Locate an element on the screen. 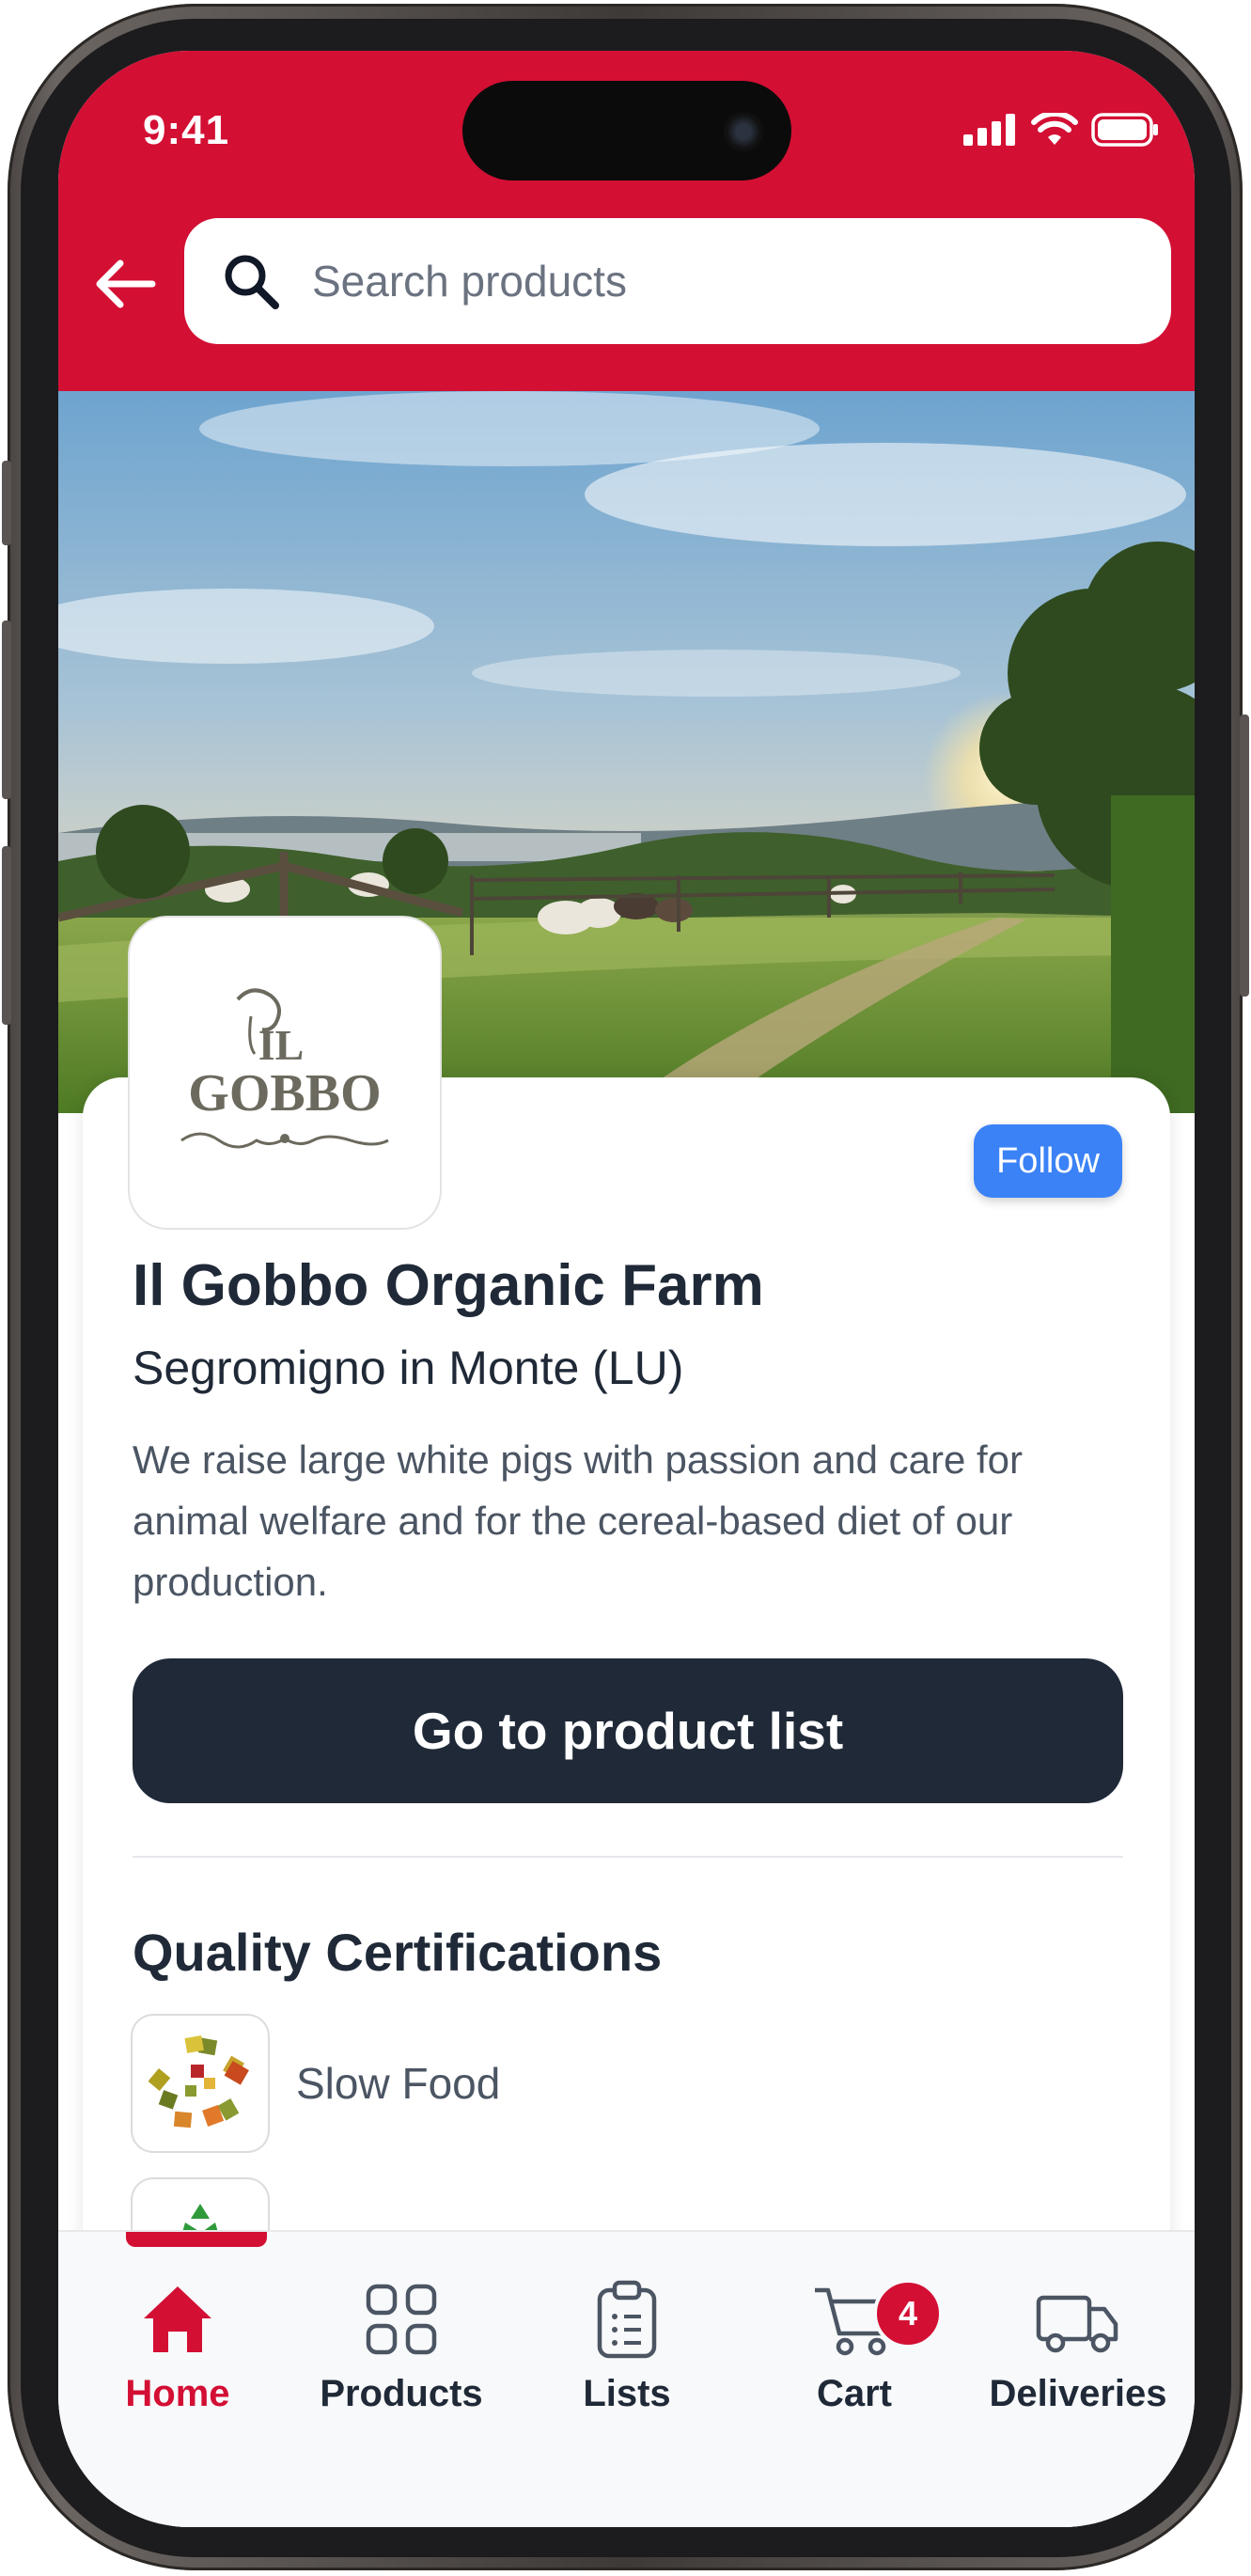 This screenshot has height=2576, width=1251. producer-logo: IL GOBBO is located at coordinates (285, 1073).